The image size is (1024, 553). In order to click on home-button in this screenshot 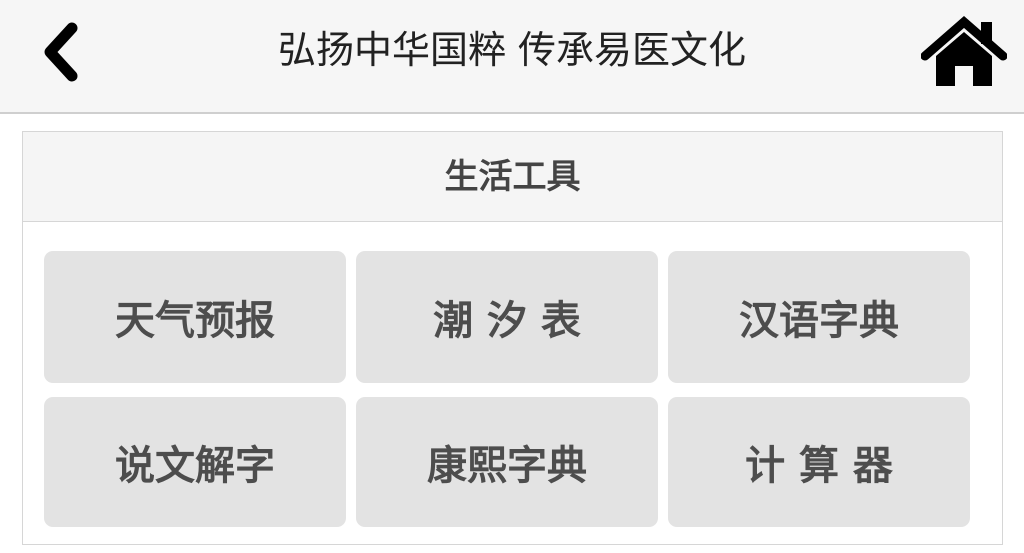, I will do `click(964, 52)`.